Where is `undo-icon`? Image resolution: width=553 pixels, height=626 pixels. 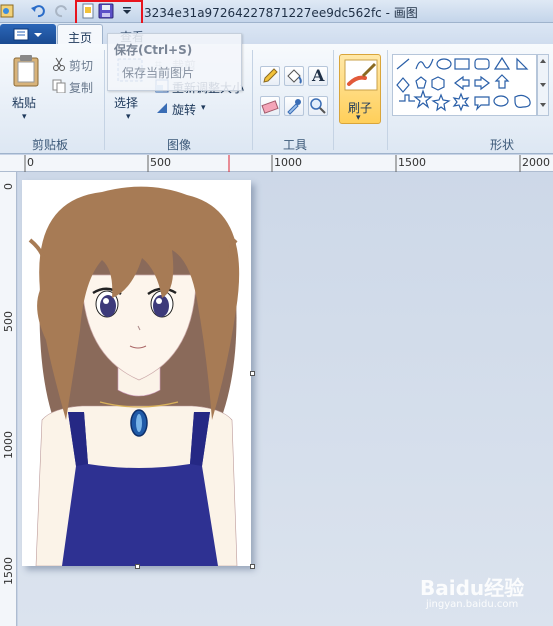
undo-icon is located at coordinates (38, 11).